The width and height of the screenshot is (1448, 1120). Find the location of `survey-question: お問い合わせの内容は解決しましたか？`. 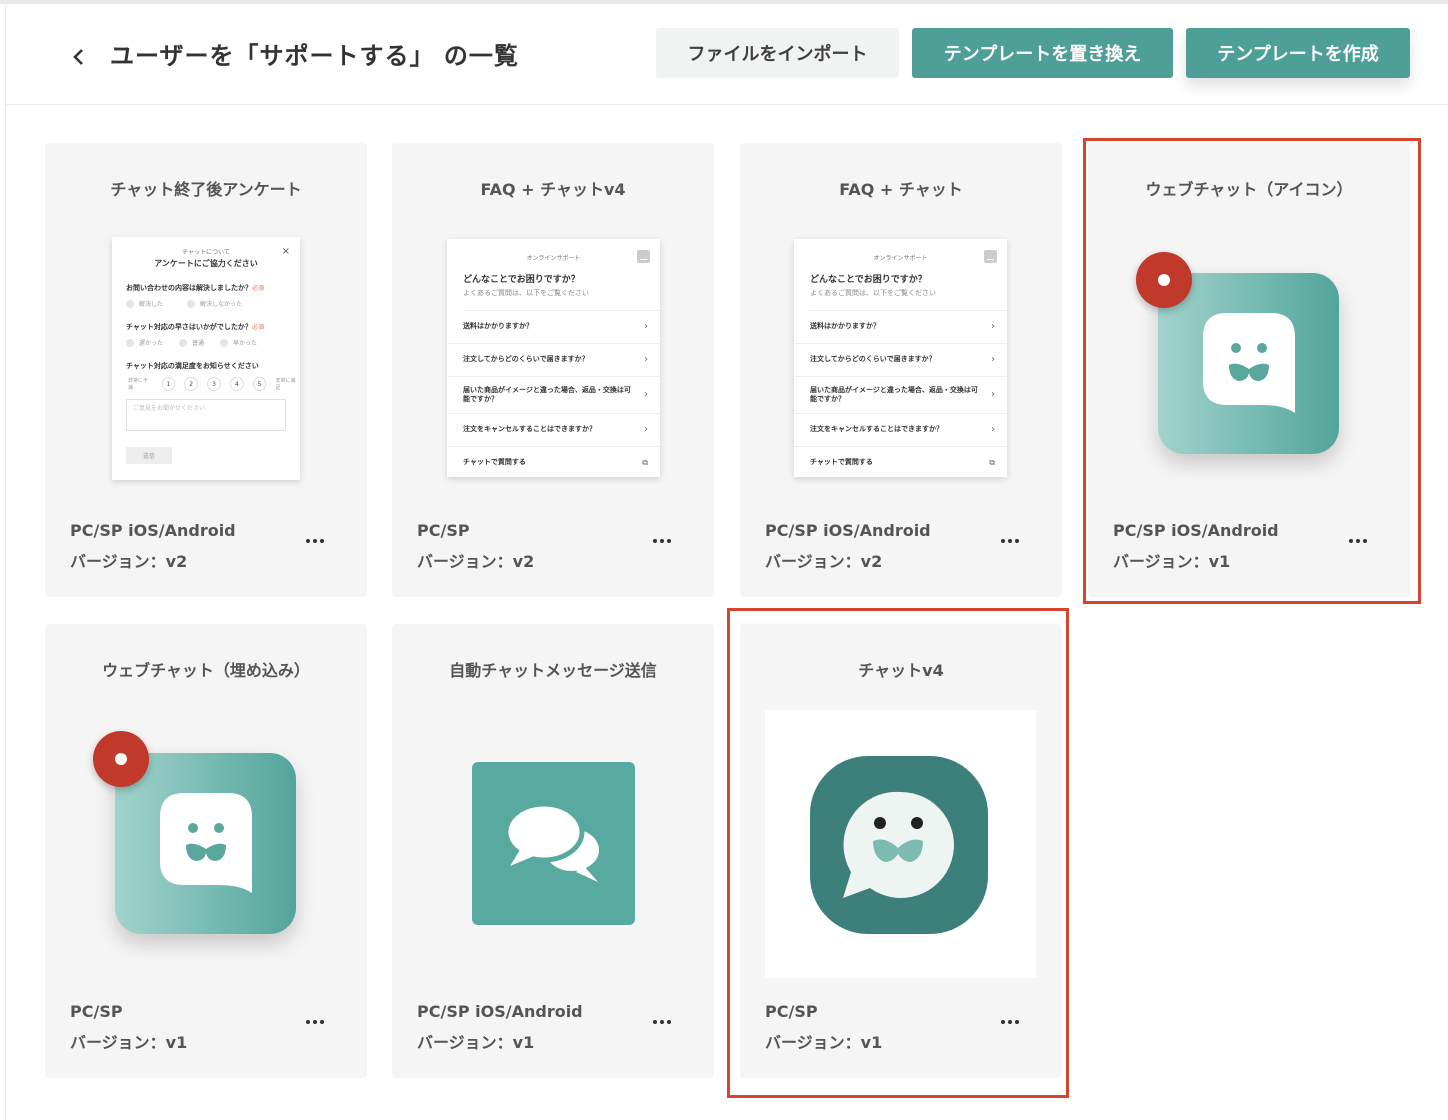

survey-question: お問い合わせの内容は解決しましたか？ is located at coordinates (189, 288).